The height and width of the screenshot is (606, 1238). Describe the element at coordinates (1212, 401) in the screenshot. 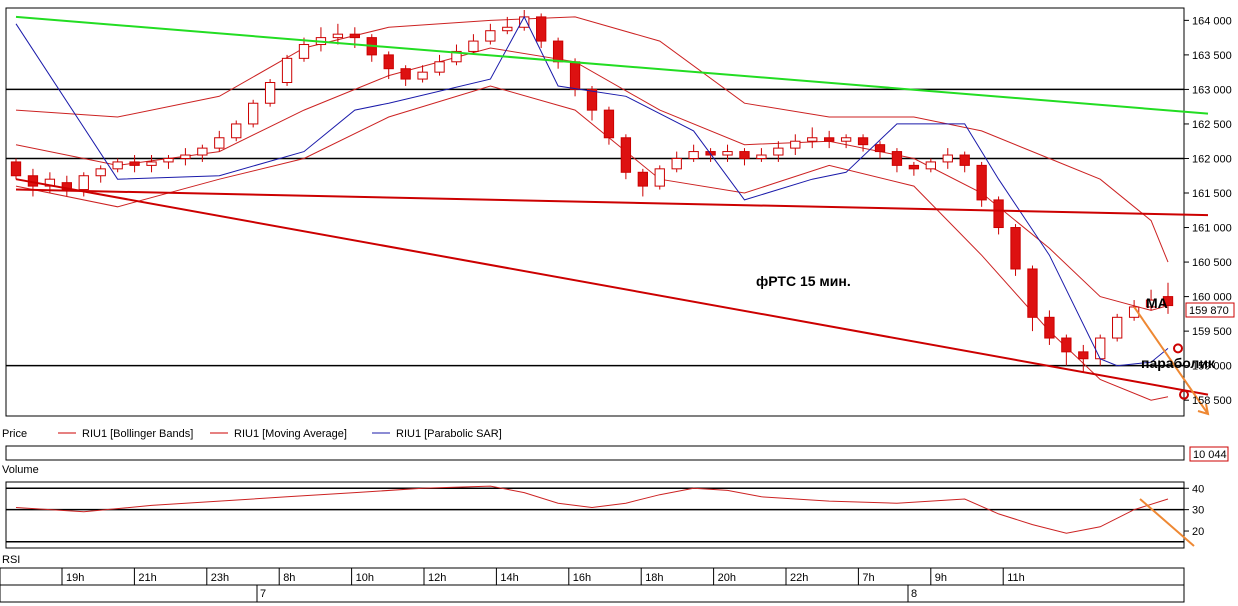

I see `price-tick-label: 158 500` at that location.